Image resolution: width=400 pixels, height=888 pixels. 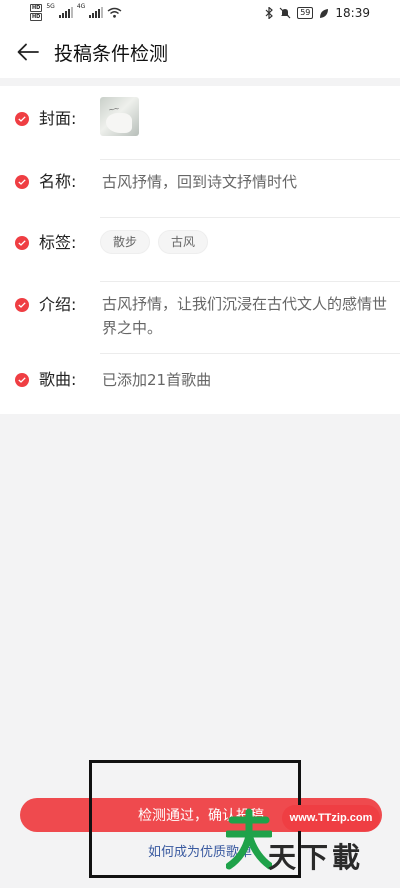 I want to click on list-item-intro: 介绍: 古风抒情，让我们沉浸在古代文人的感情世界之中。, so click(x=200, y=318).